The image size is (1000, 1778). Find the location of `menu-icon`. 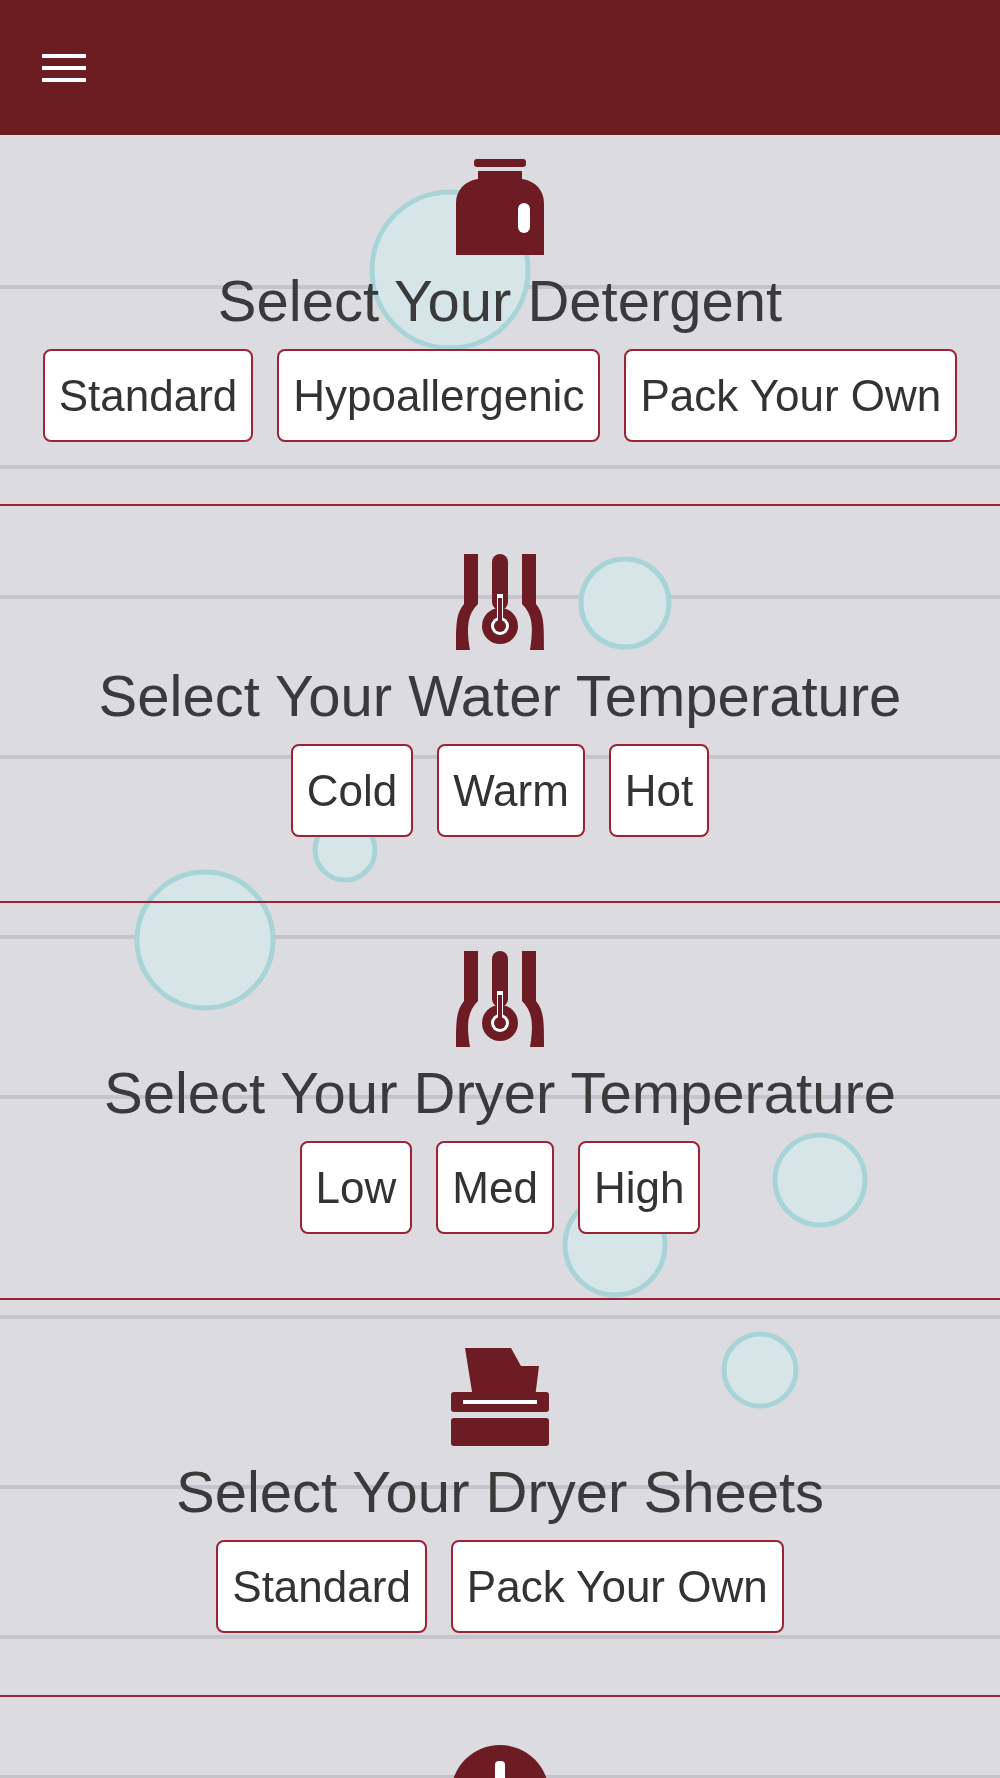

menu-icon is located at coordinates (64, 67).